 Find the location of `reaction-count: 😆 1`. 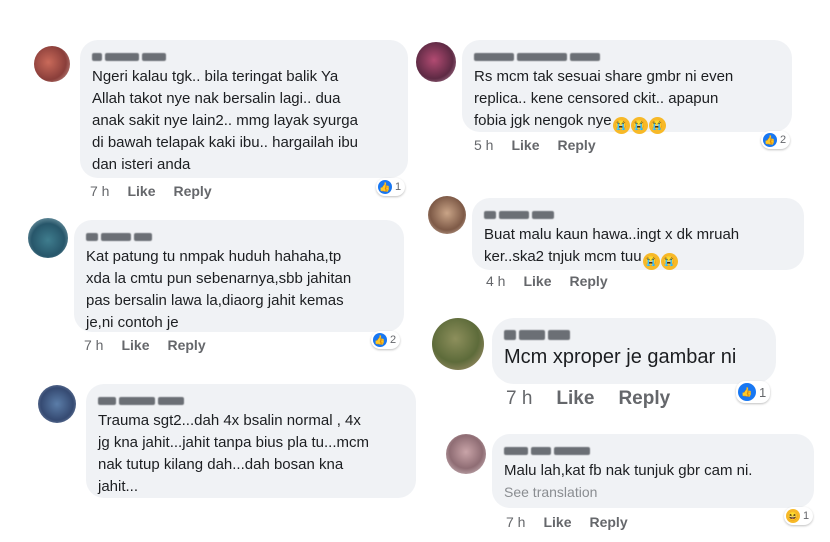

reaction-count: 😆 1 is located at coordinates (799, 516).